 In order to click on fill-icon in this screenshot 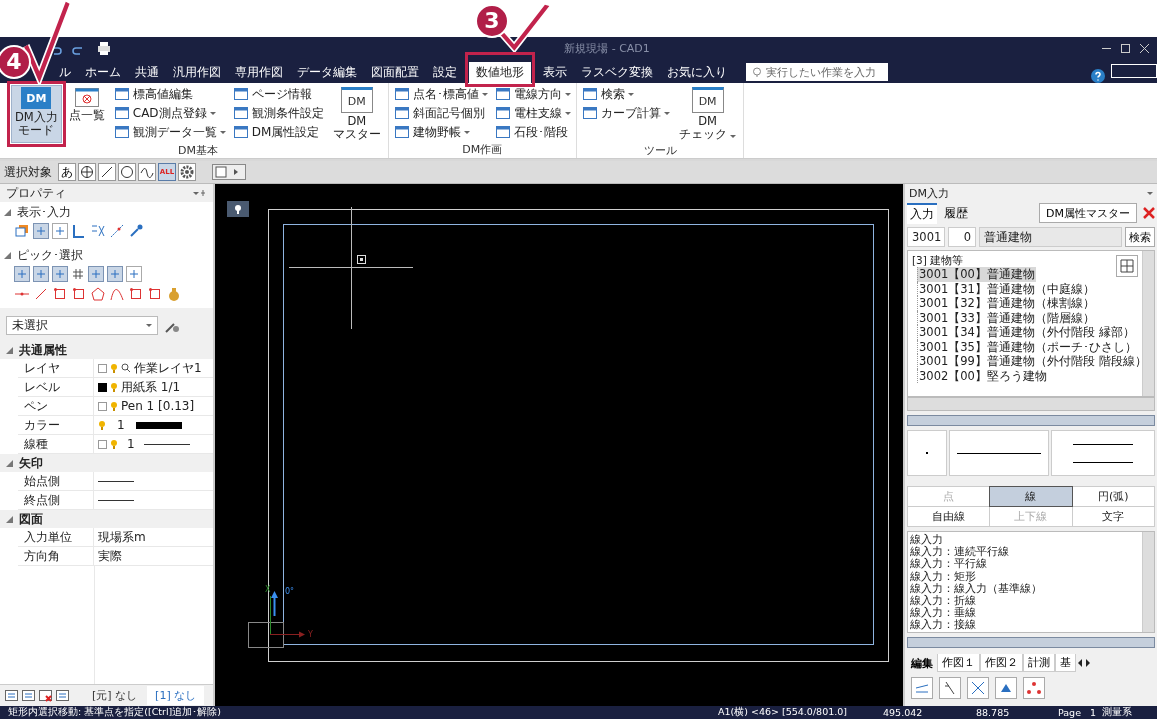, I will do `click(1006, 688)`.